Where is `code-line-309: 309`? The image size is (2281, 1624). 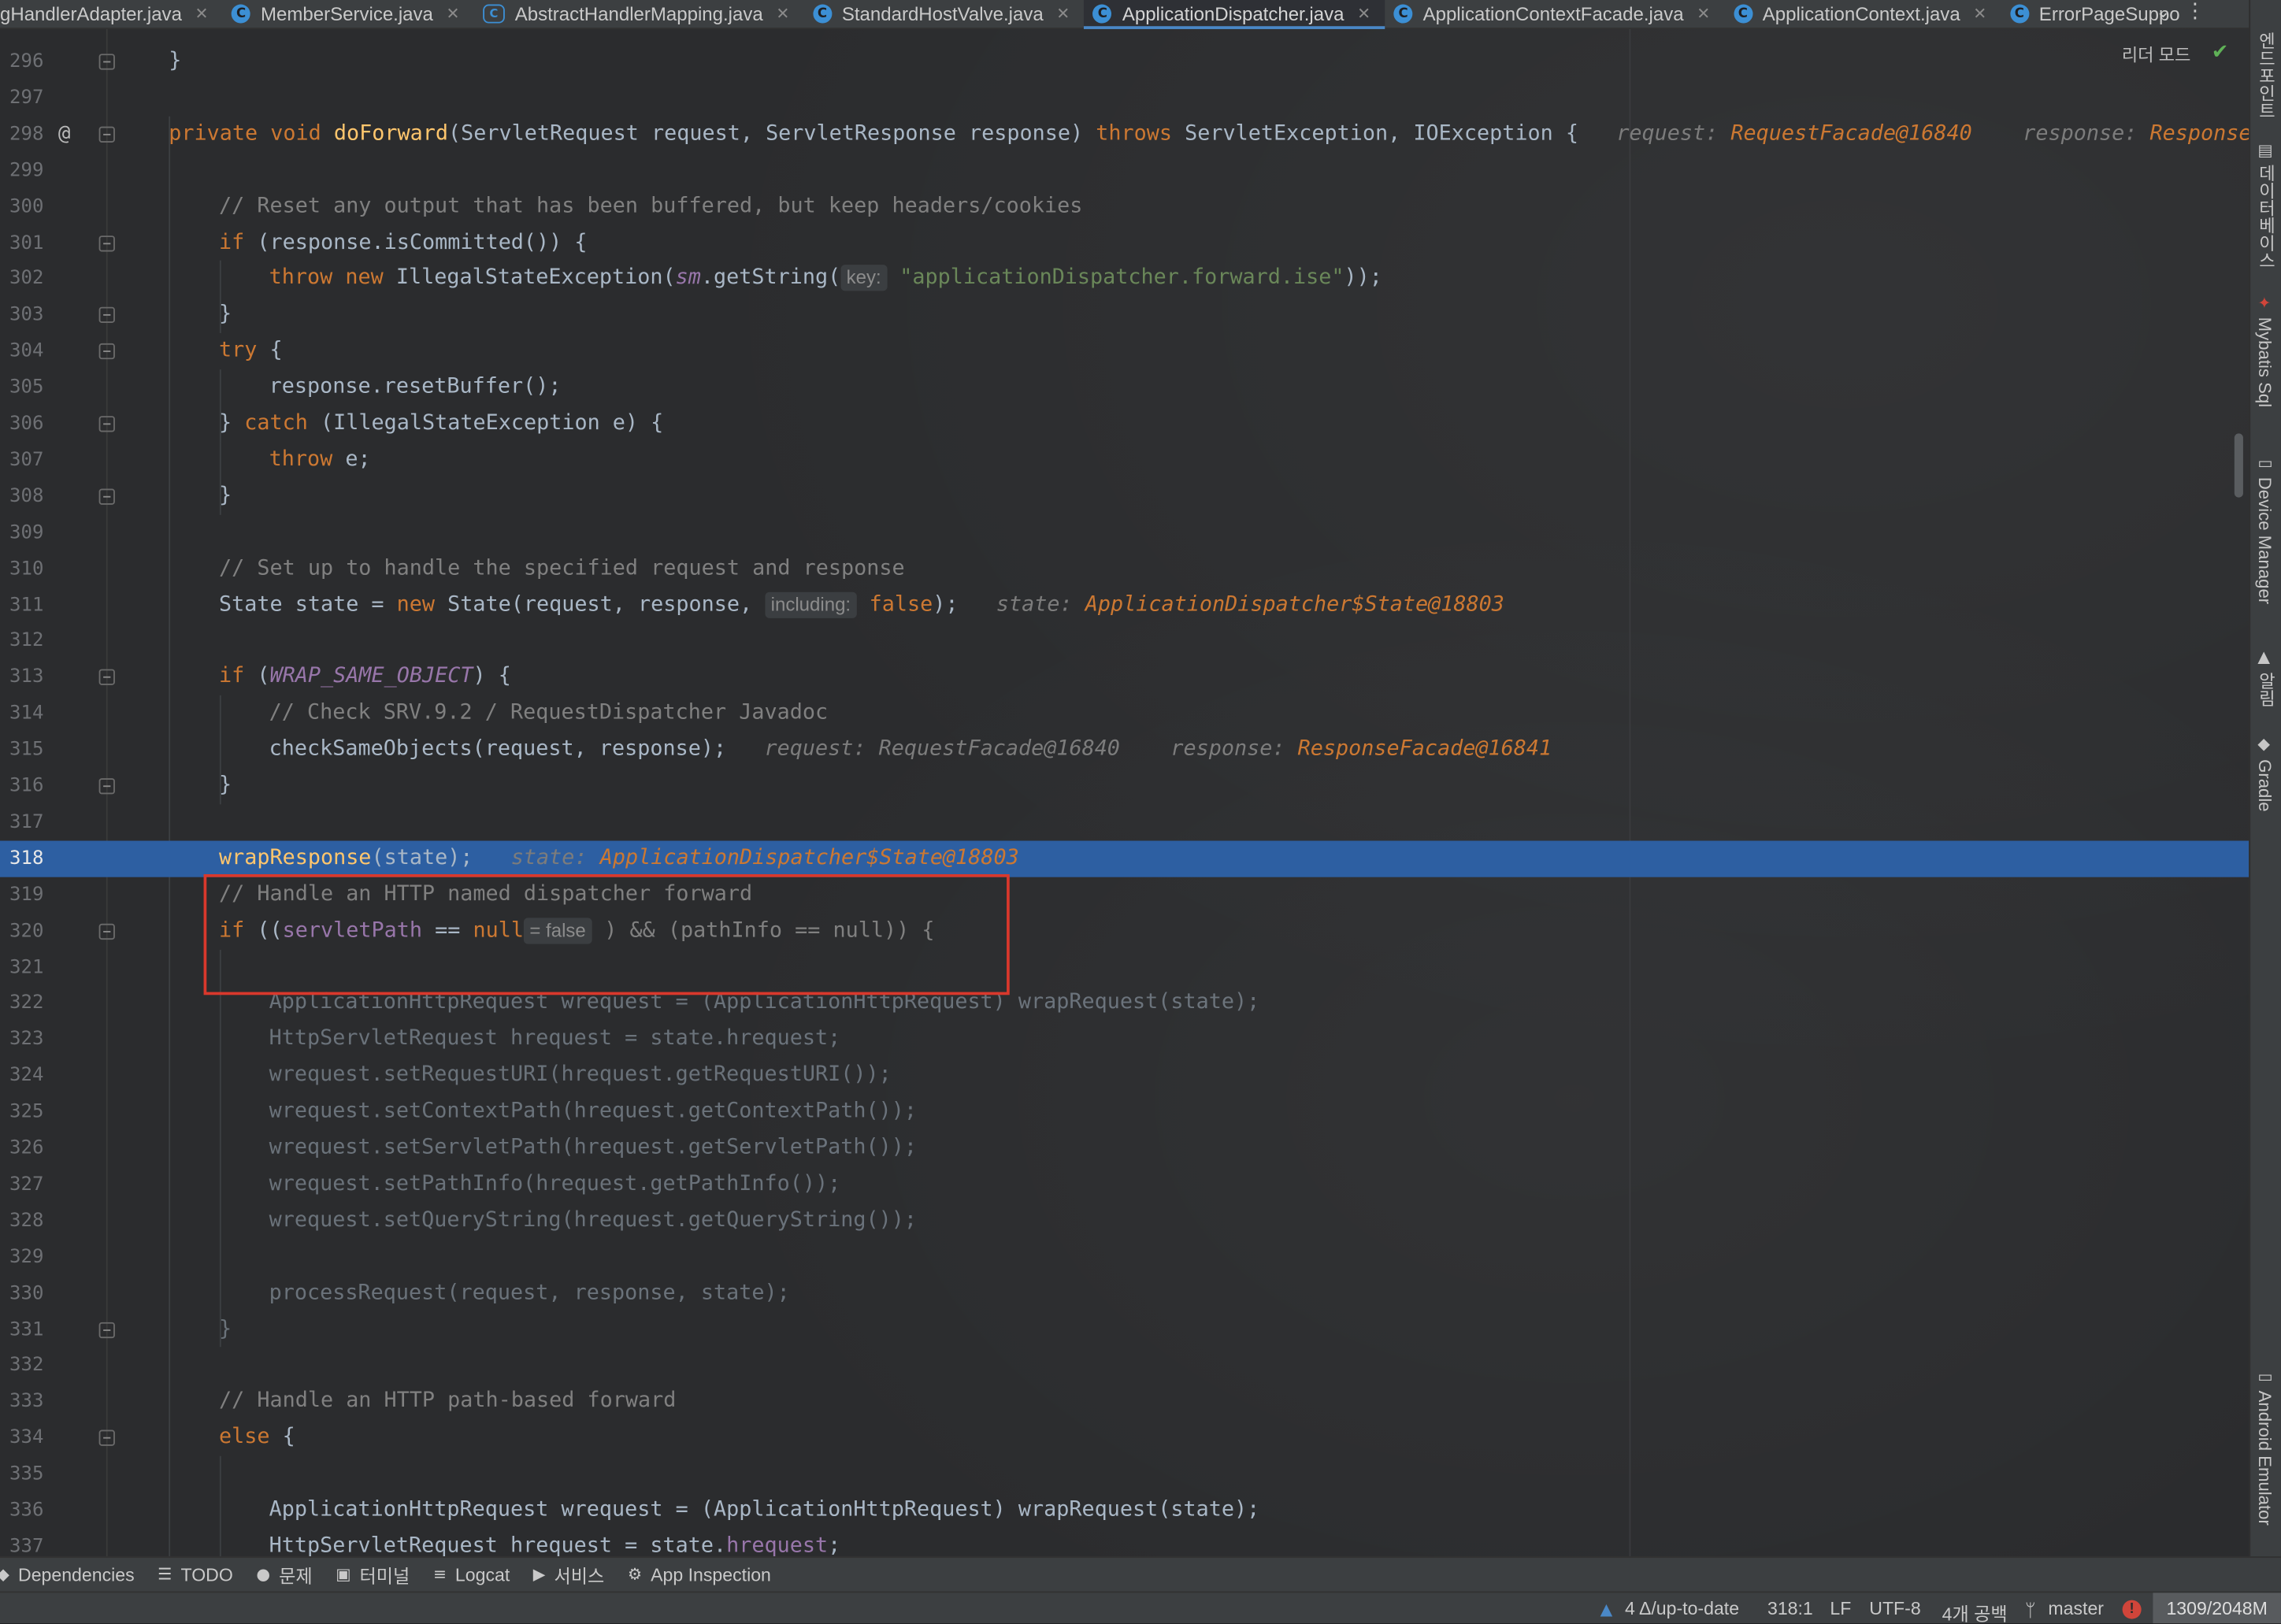
code-line-309: 309 is located at coordinates (1124, 532).